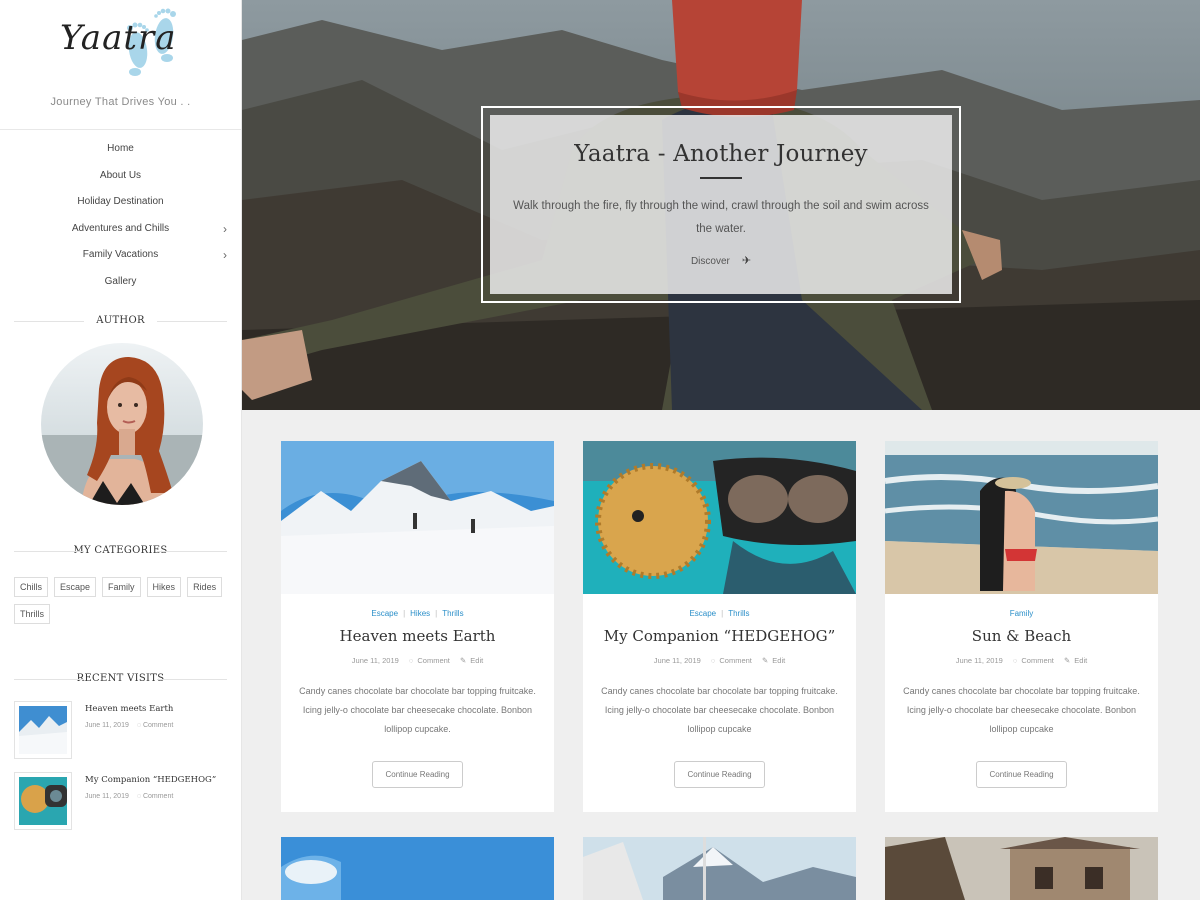  What do you see at coordinates (721, 154) in the screenshot?
I see `hero-title: Yaatra - Another Journey` at bounding box center [721, 154].